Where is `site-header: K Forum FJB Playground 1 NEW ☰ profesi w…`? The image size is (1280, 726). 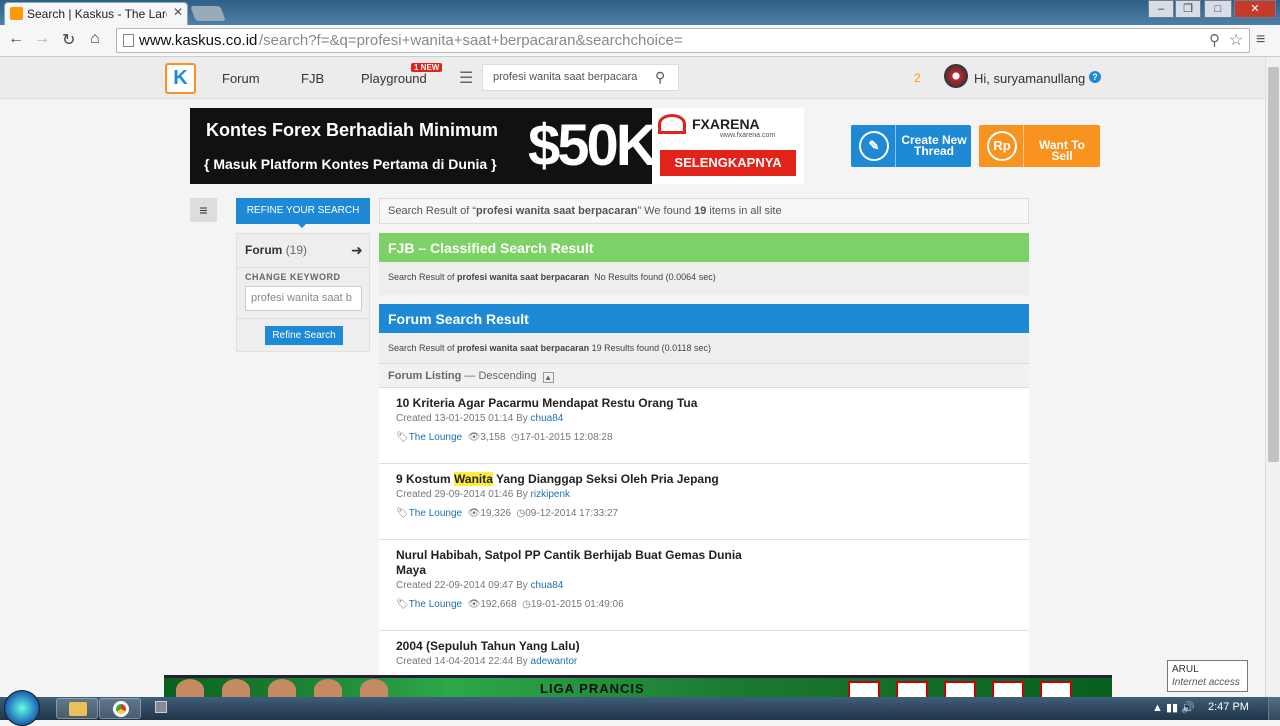 site-header: K Forum FJB Playground 1 NEW ☰ profesi w… is located at coordinates (632, 78).